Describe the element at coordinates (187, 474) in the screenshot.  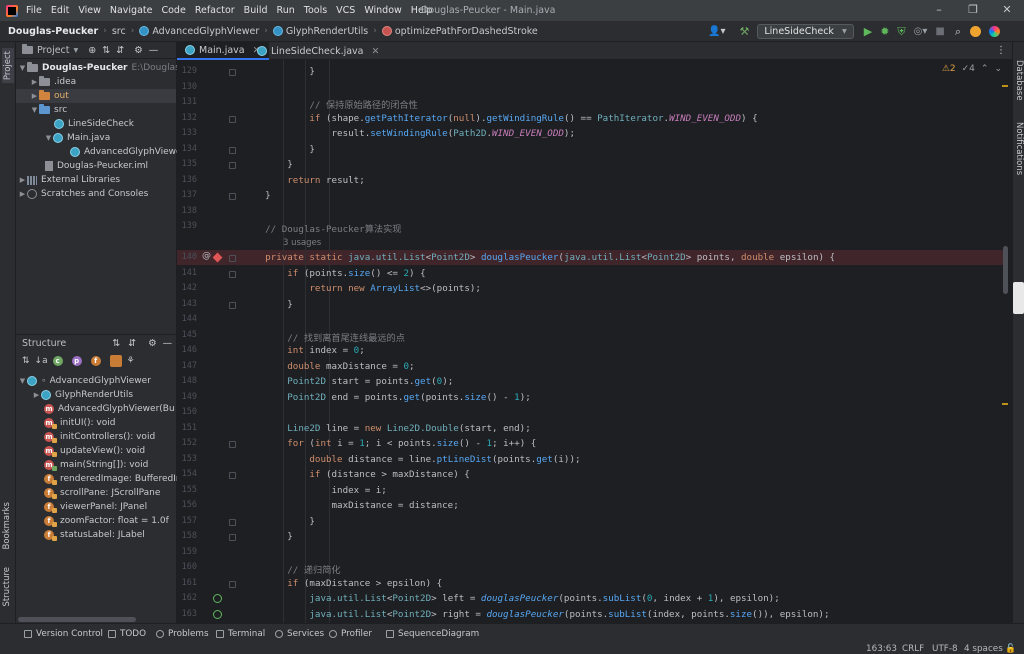
I see `line-number: 154` at that location.